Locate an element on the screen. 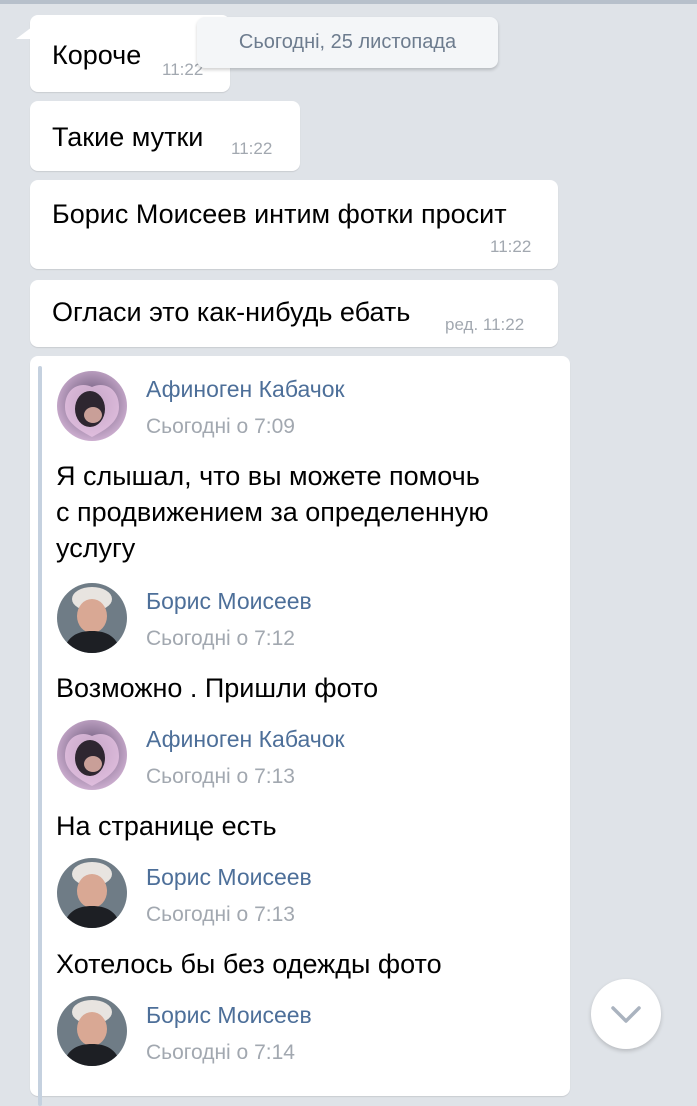 The height and width of the screenshot is (1106, 697). post-text: Возможно . Пришли фото is located at coordinates (301, 688).